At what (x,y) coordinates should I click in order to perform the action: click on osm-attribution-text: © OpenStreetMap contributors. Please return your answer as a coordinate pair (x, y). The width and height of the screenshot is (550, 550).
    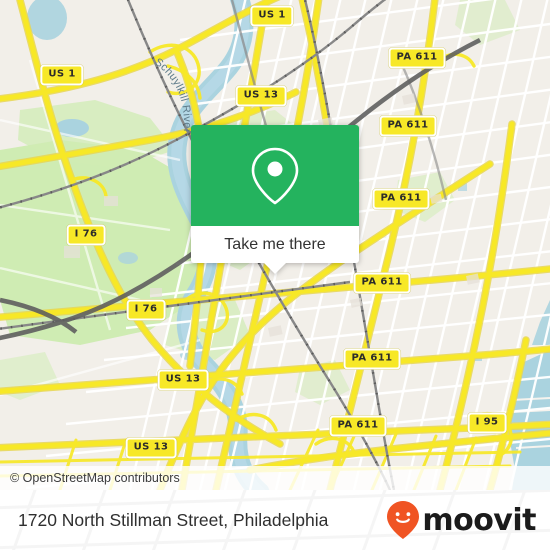
    Looking at the image, I should click on (95, 478).